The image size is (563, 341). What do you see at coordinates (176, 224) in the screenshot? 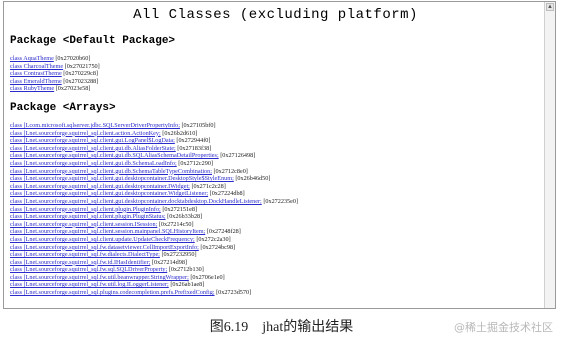
I see `class-address: [0x27214c50]` at bounding box center [176, 224].